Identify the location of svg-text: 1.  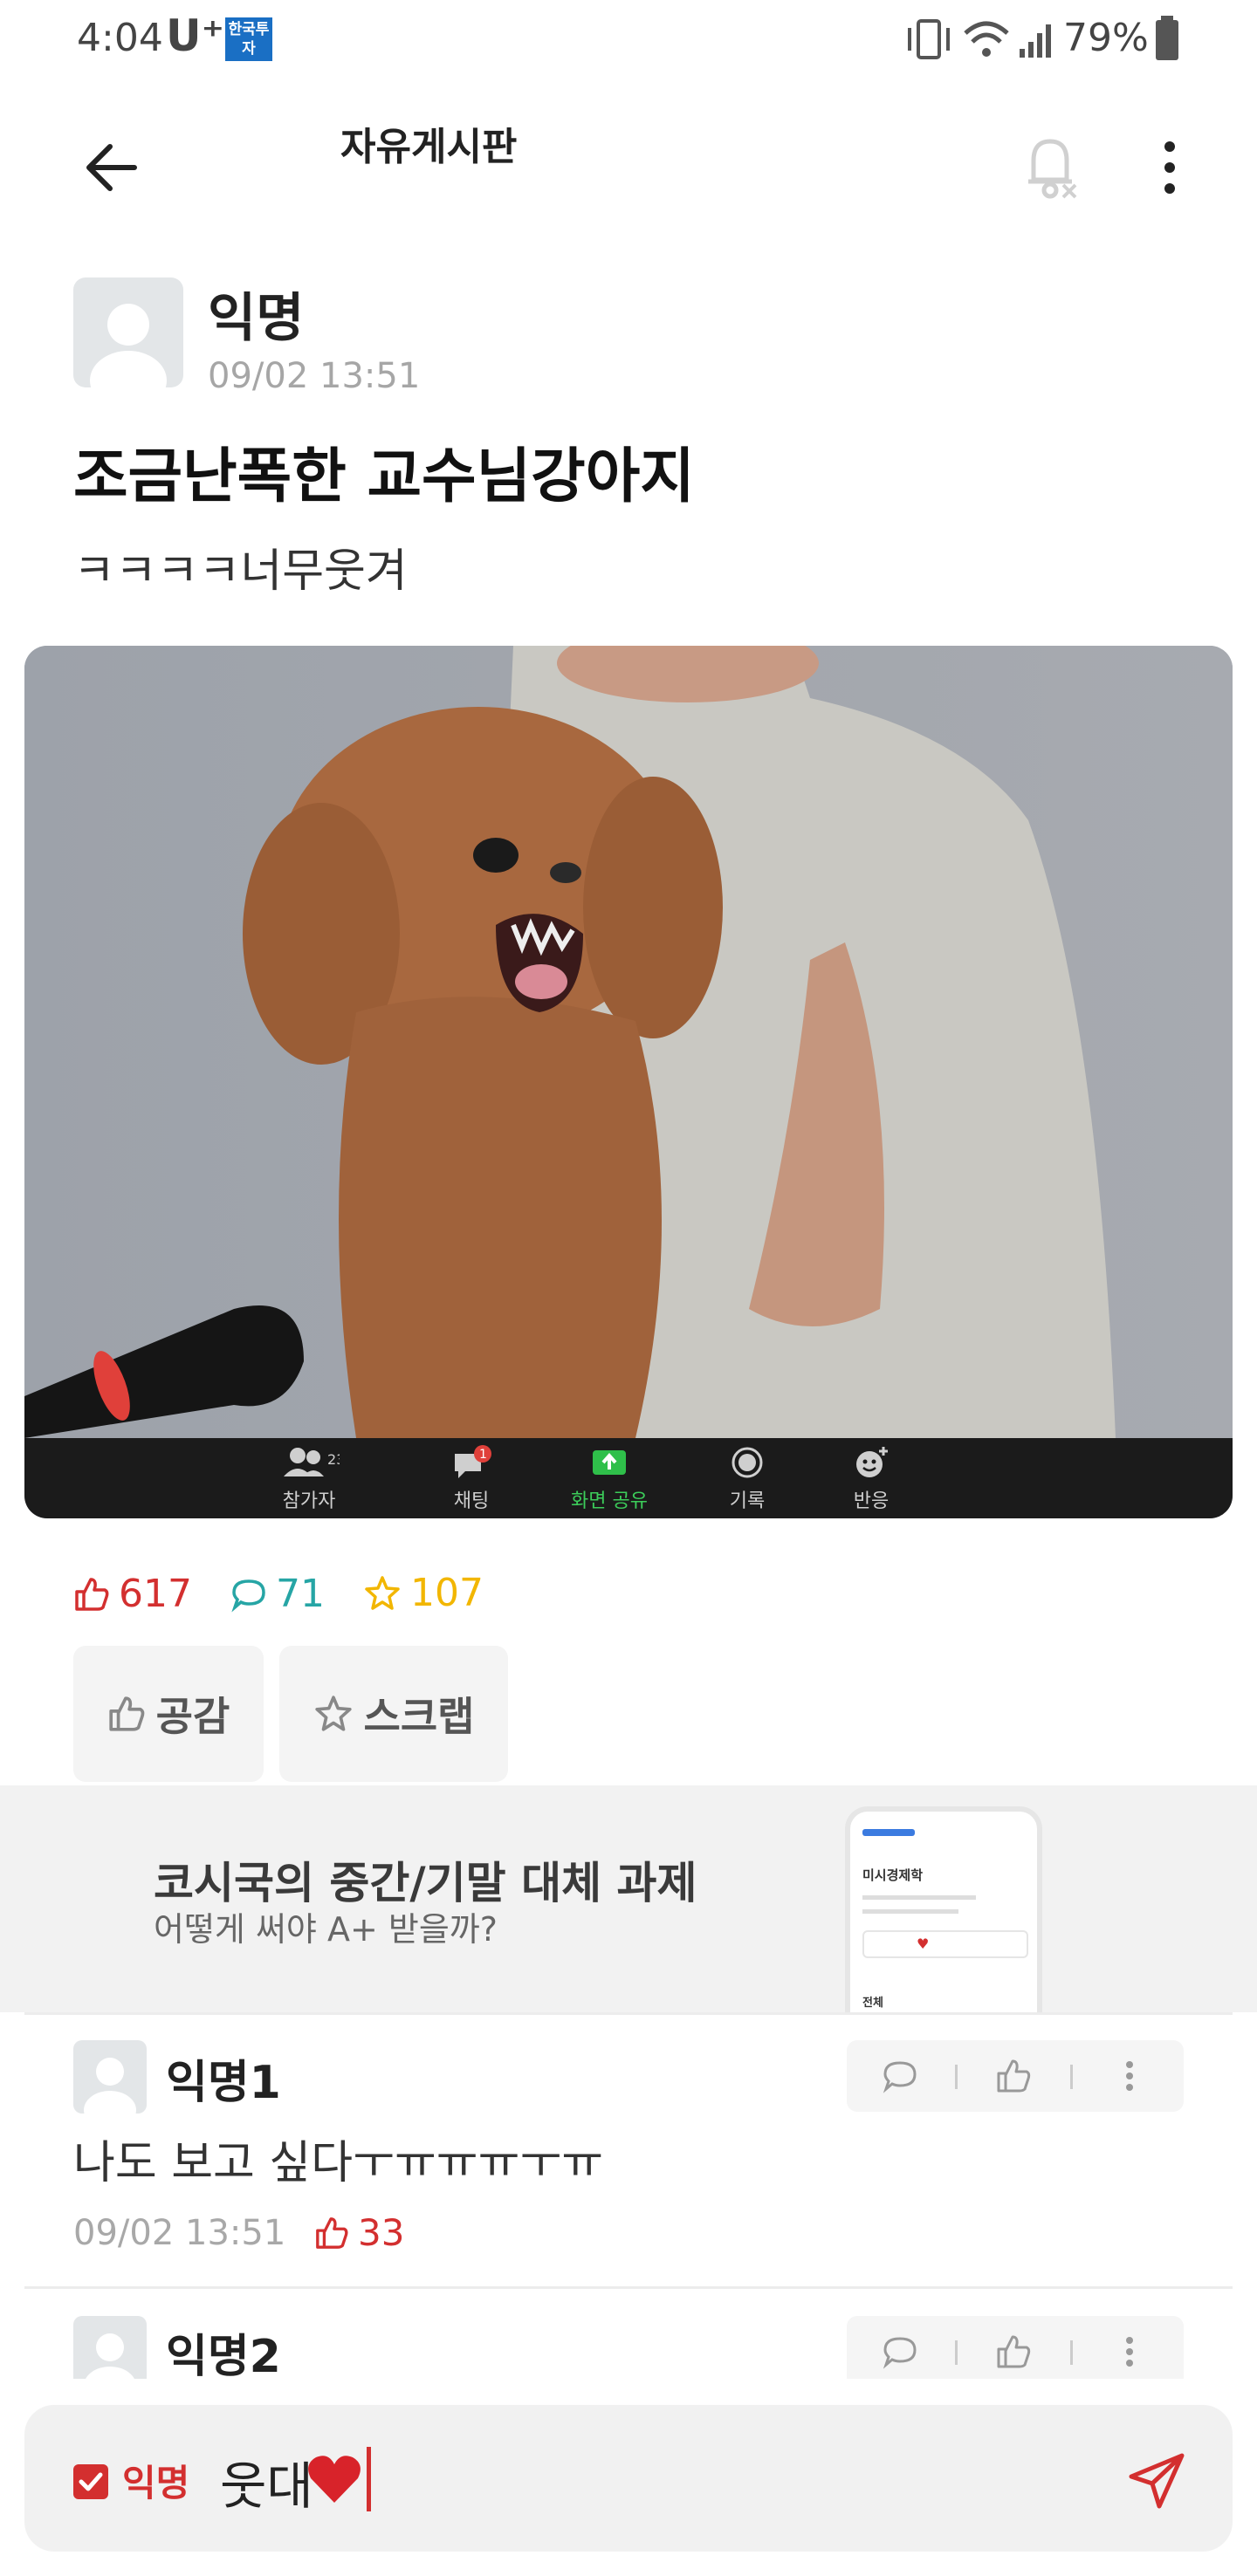
(483, 1455).